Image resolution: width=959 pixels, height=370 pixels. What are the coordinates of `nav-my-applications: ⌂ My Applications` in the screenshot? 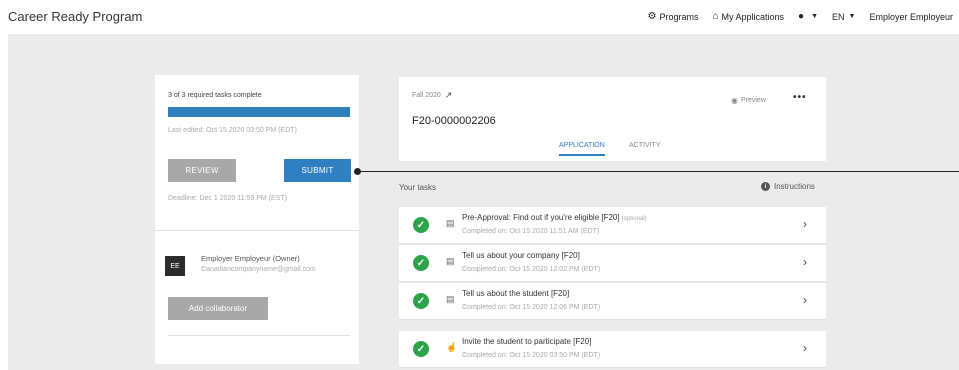 It's located at (748, 16).